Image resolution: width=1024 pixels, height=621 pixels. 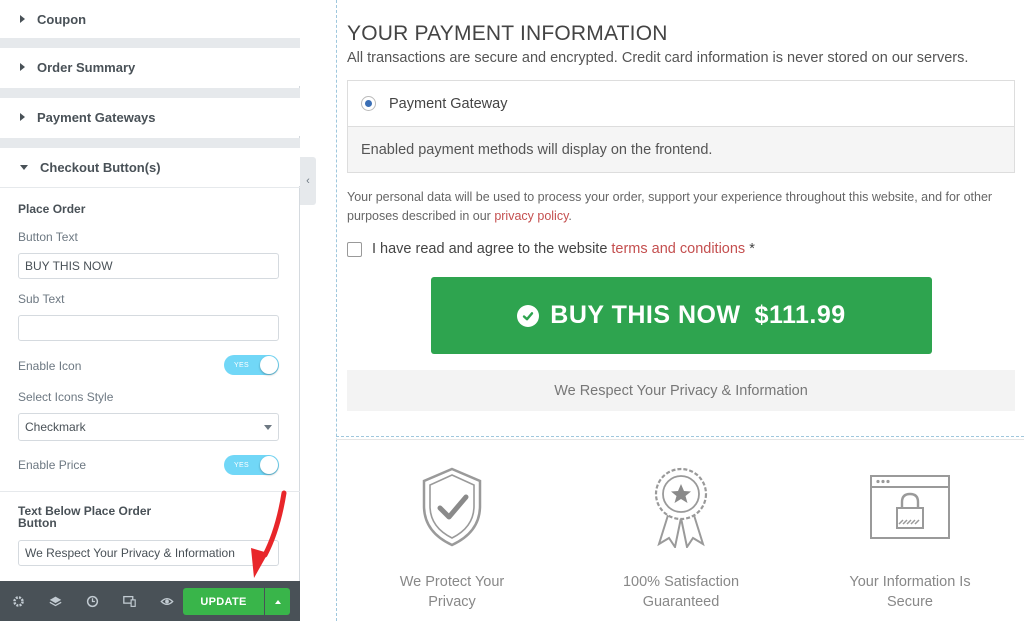 I want to click on badge-label-line: Your Information Is, so click(x=910, y=582).